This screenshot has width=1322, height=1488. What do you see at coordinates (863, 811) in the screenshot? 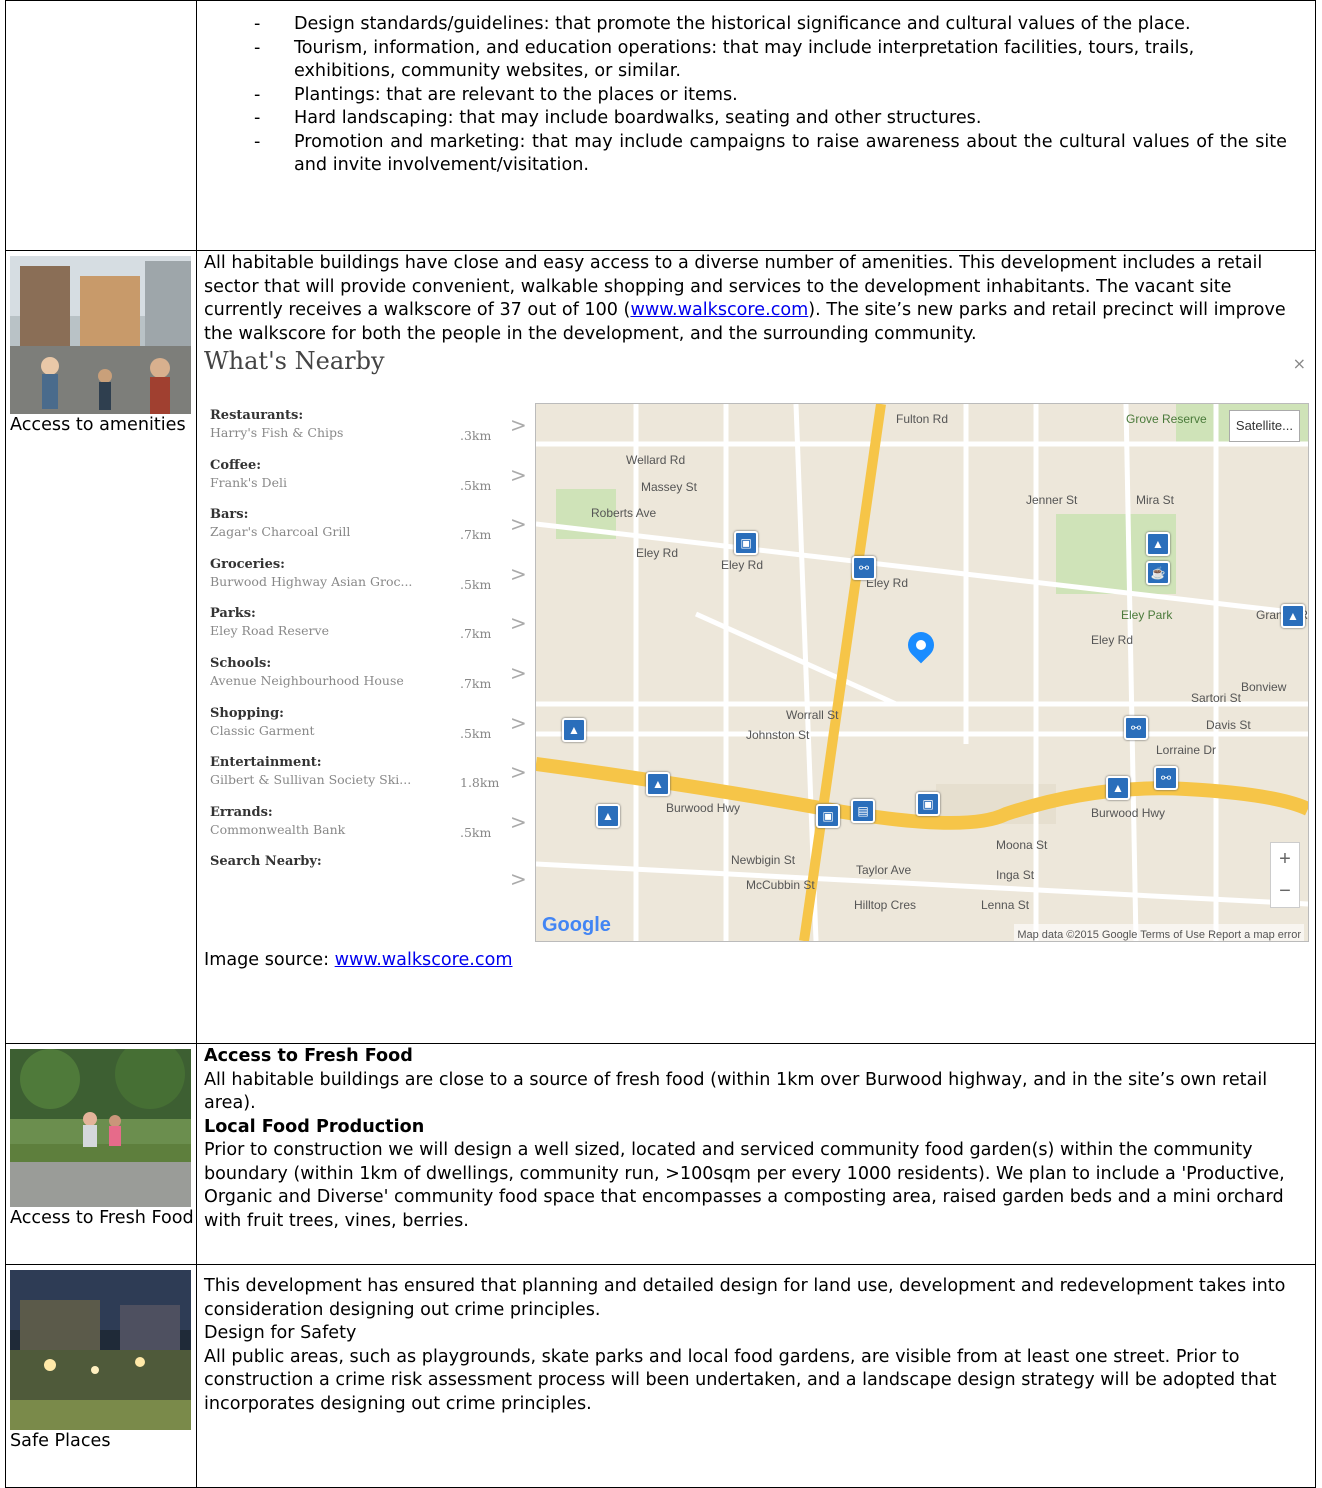
I see `grocery-icon: ▤` at bounding box center [863, 811].